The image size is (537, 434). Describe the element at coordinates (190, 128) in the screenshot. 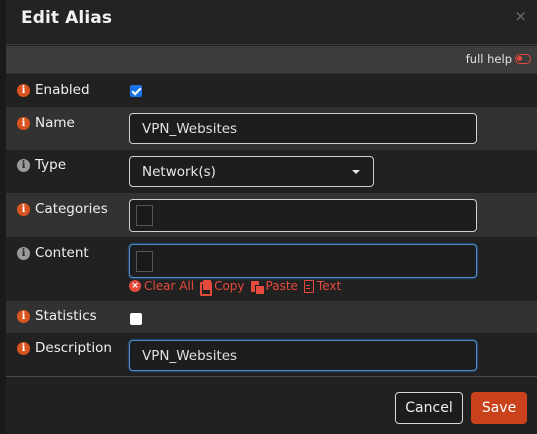

I see `name-input-value: VPN_Websites` at that location.